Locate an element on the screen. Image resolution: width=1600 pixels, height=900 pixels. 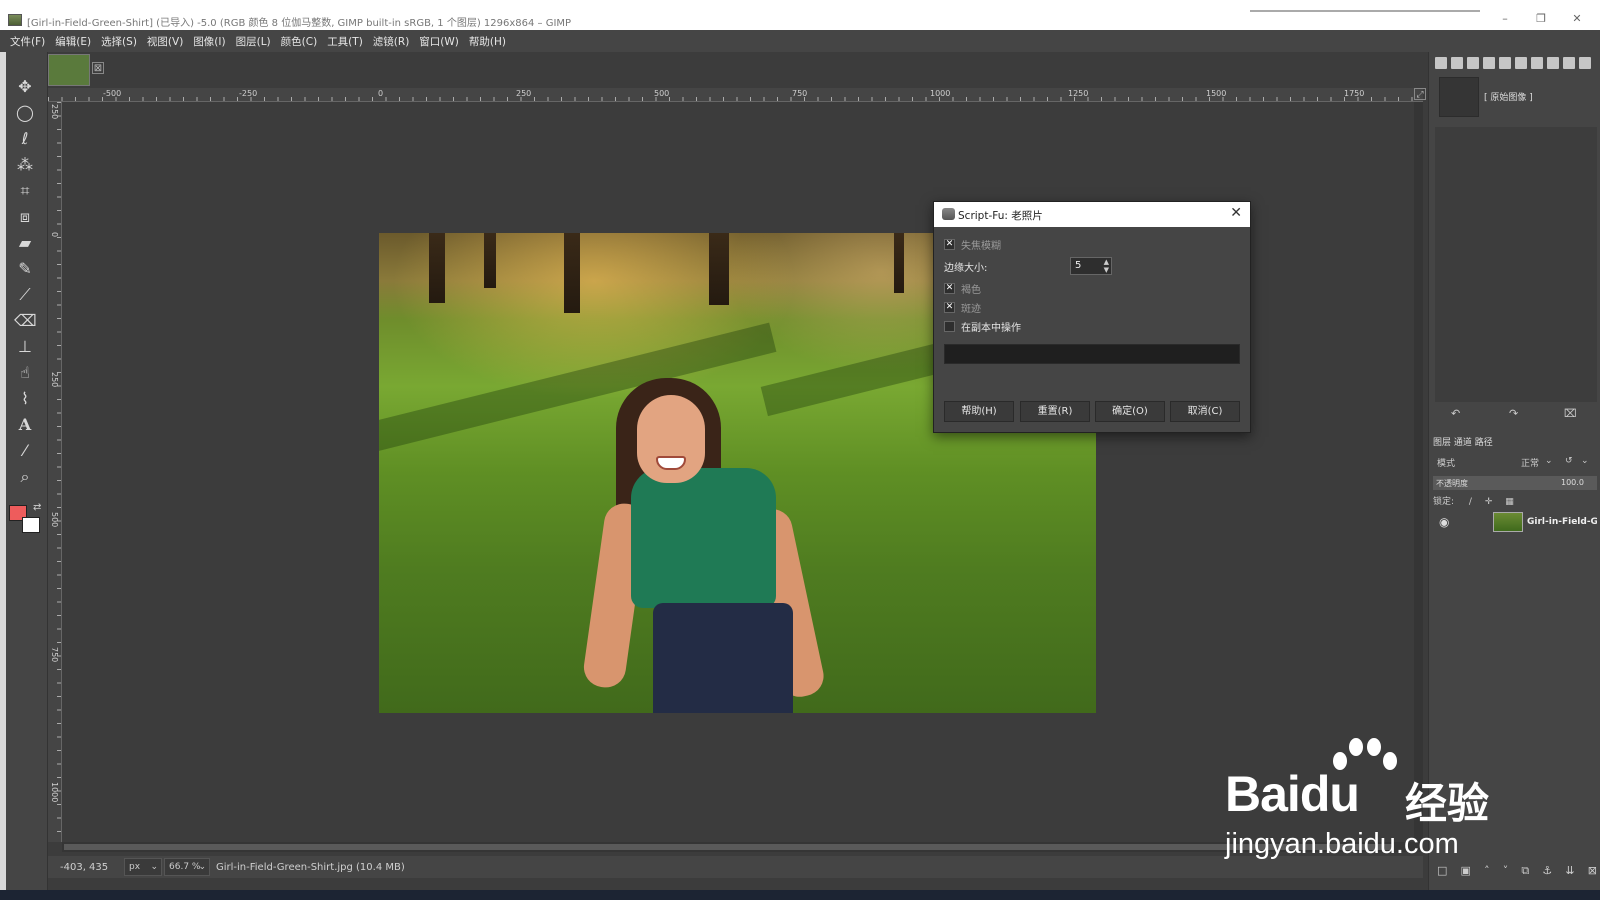
minimize-button: – is located at coordinates (1505, 19).